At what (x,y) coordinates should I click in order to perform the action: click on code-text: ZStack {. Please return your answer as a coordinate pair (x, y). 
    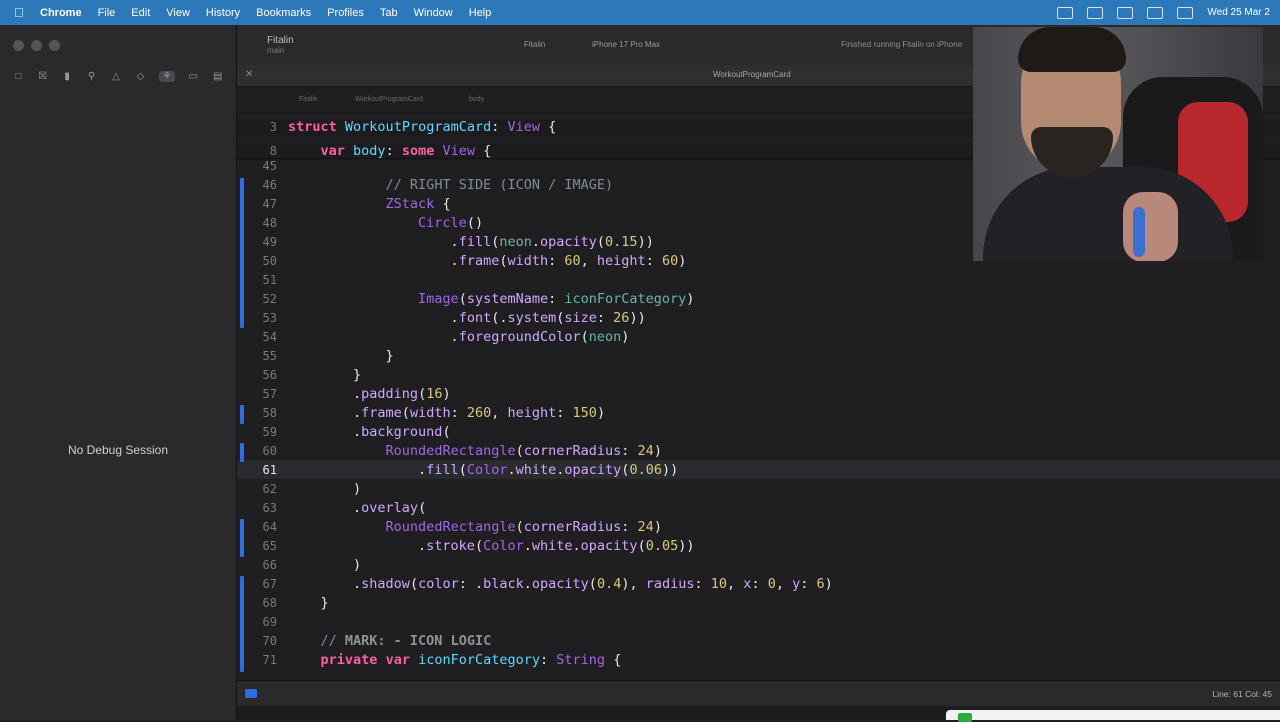
    Looking at the image, I should click on (418, 204).